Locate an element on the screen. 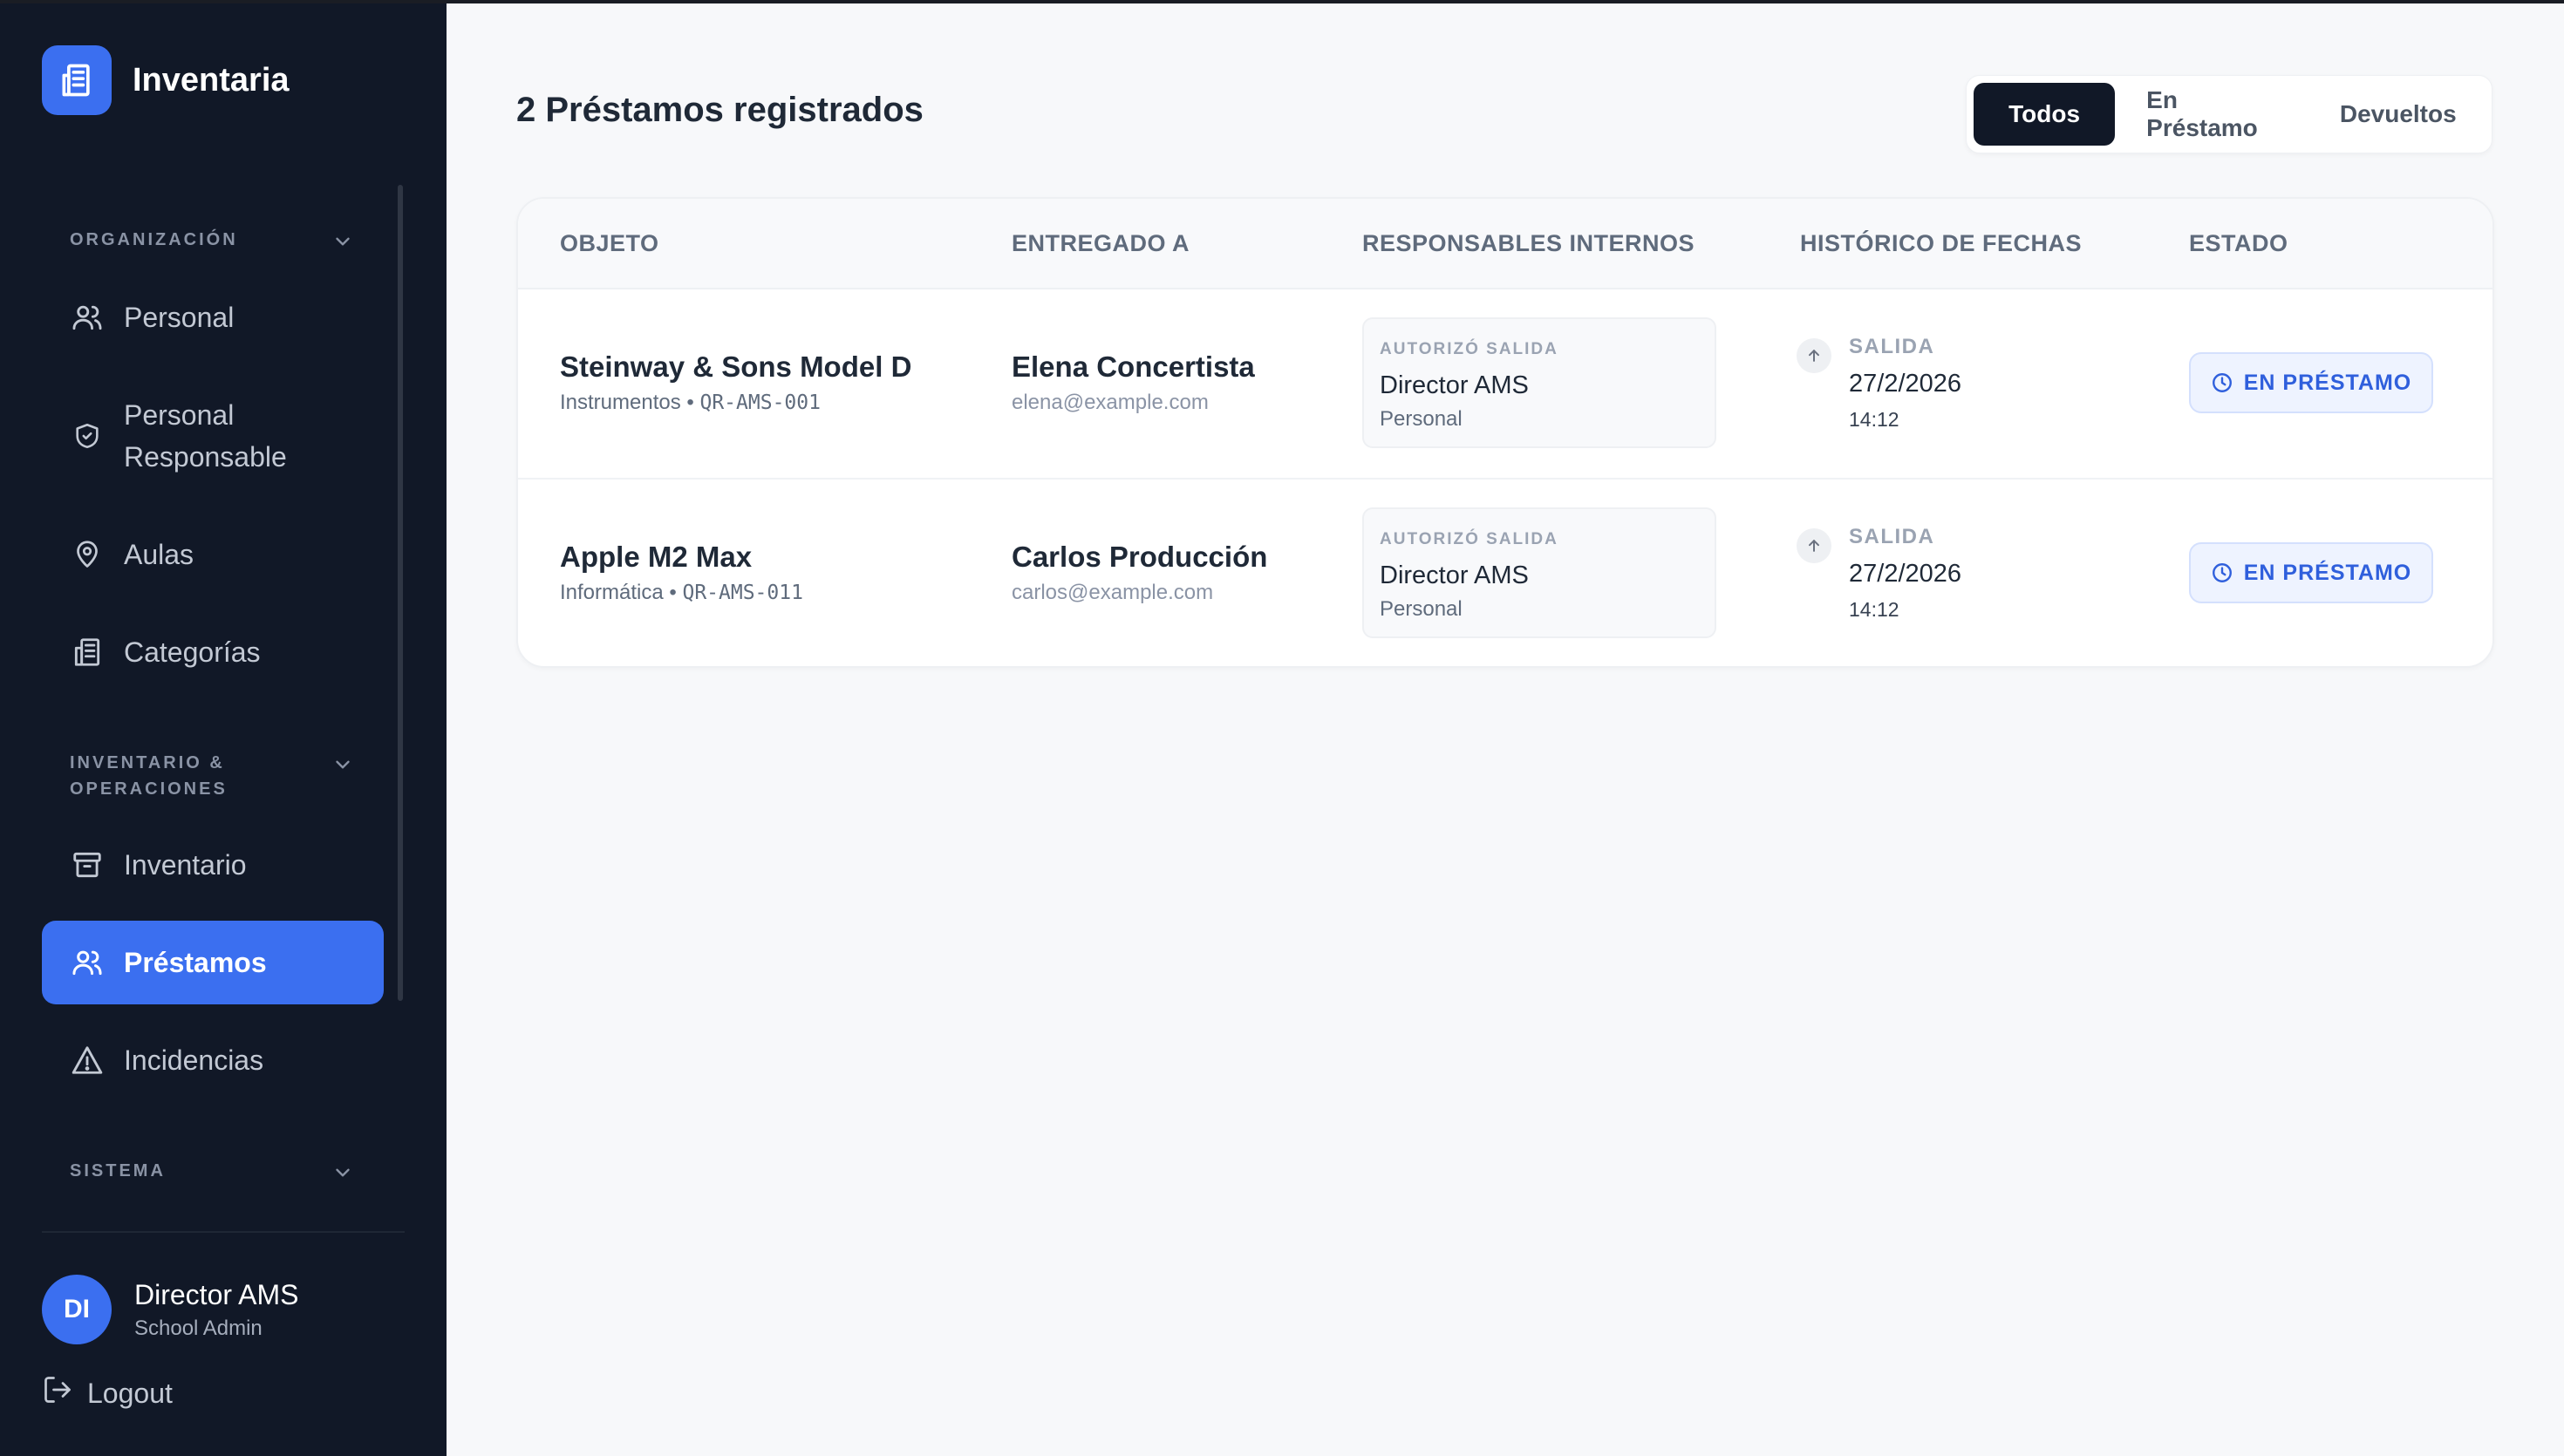 Image resolution: width=2564 pixels, height=1456 pixels. map-pin-icon is located at coordinates (87, 554).